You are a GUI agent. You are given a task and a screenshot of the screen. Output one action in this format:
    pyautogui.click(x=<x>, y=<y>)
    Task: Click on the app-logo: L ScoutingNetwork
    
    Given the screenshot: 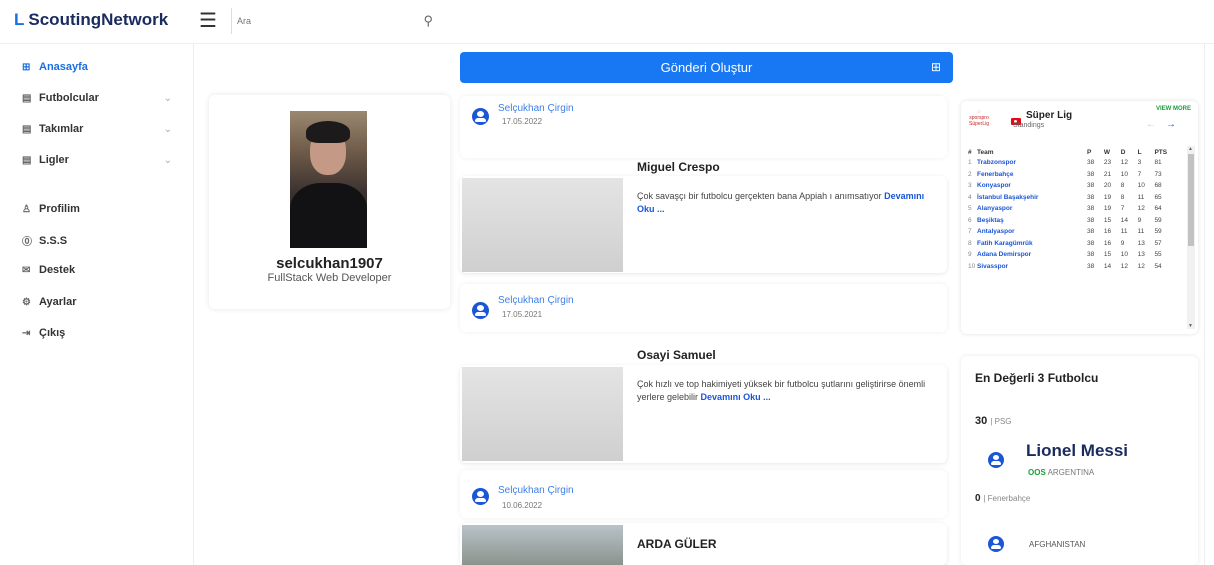 What is the action you would take?
    pyautogui.click(x=91, y=20)
    